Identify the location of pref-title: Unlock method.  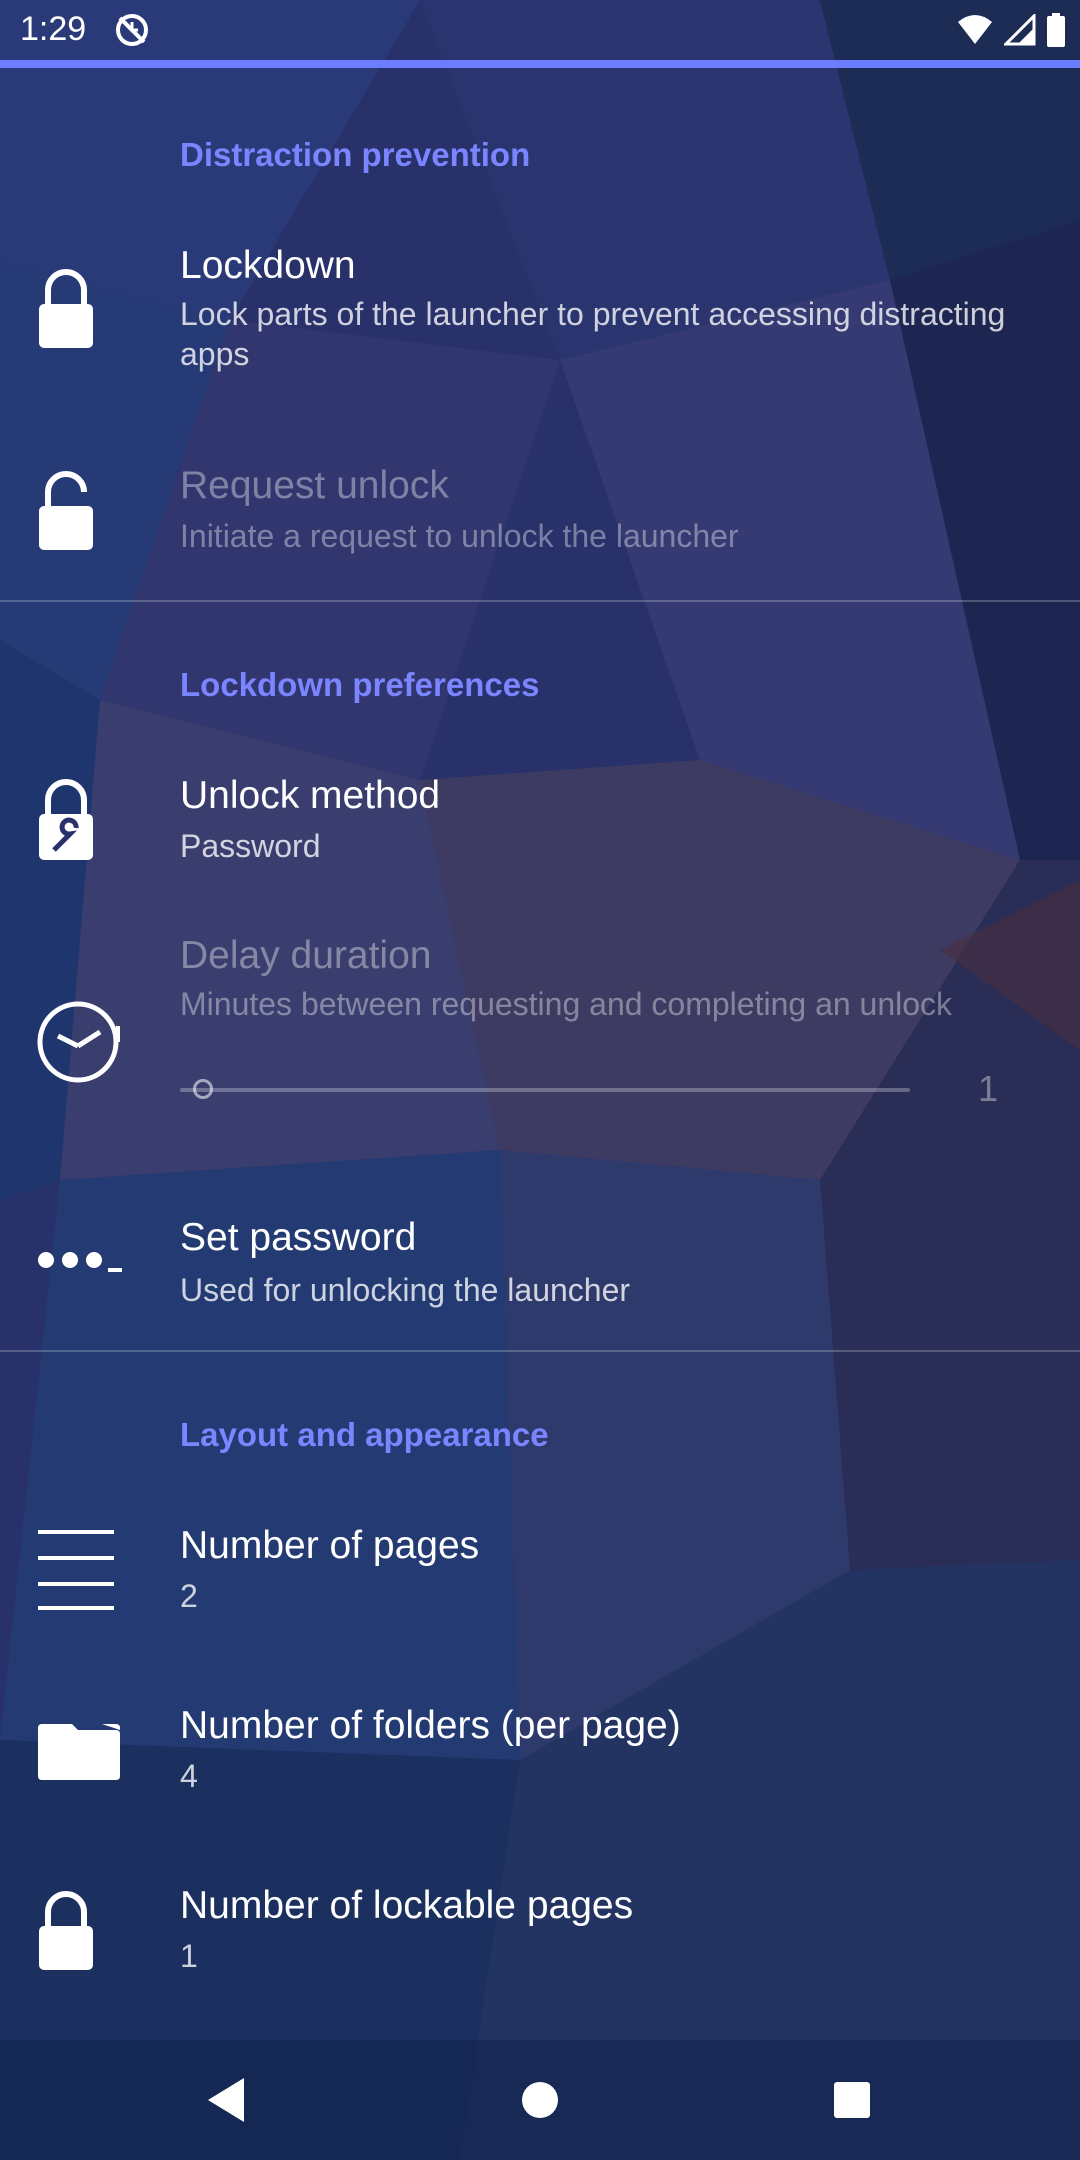
(310, 795).